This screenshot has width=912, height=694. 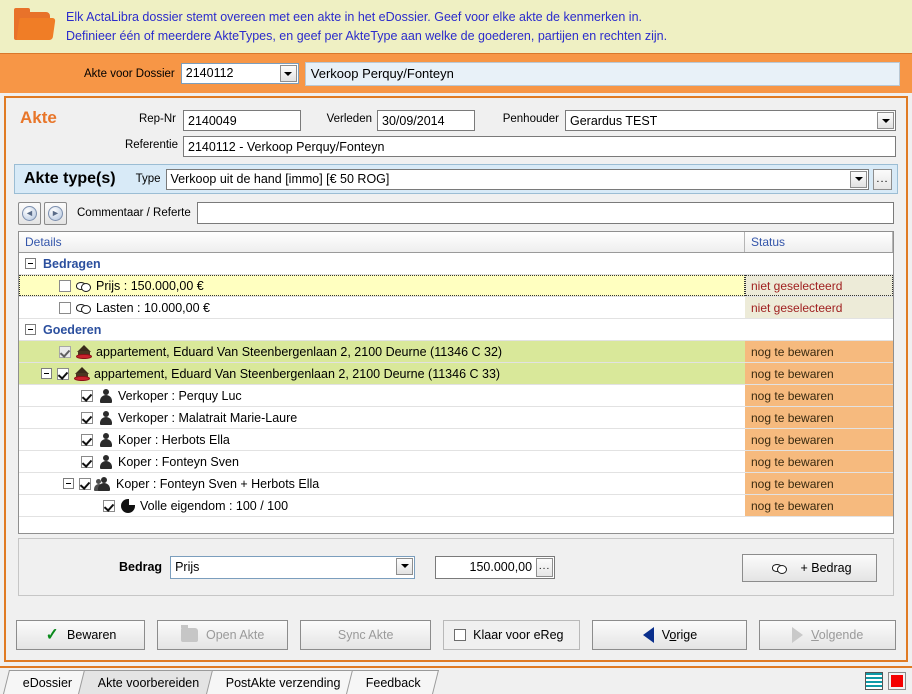 What do you see at coordinates (293, 567) in the screenshot?
I see `bedrag-type-combobox: Prijs` at bounding box center [293, 567].